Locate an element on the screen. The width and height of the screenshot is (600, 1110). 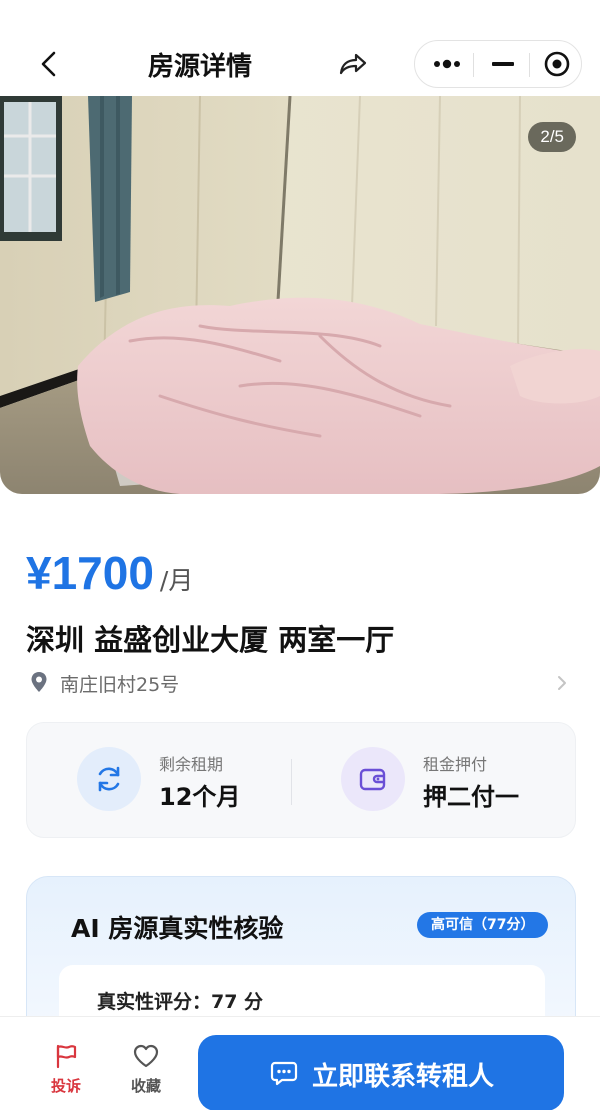
mini-program-capsule is located at coordinates (498, 64).